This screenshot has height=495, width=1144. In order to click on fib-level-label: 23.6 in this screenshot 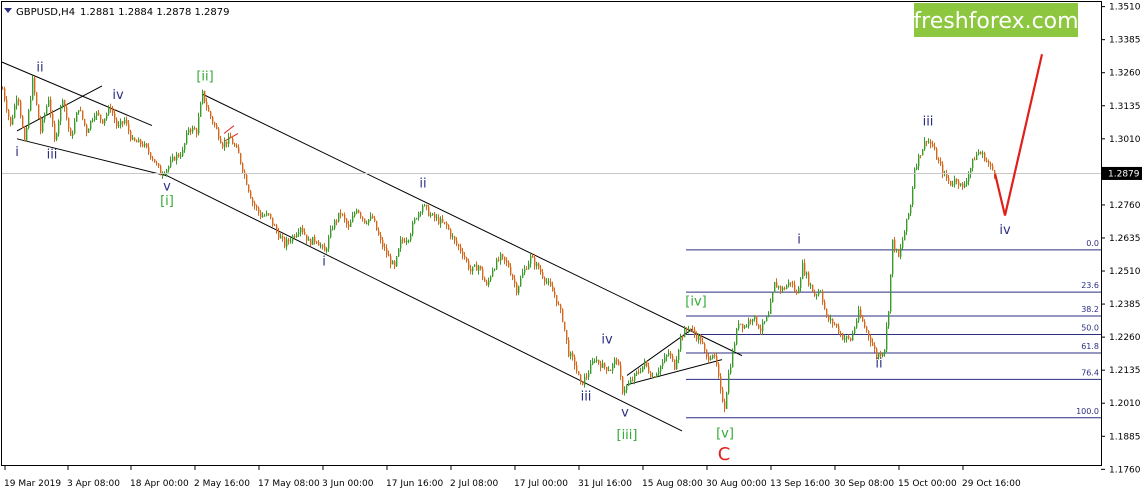, I will do `click(1090, 285)`.